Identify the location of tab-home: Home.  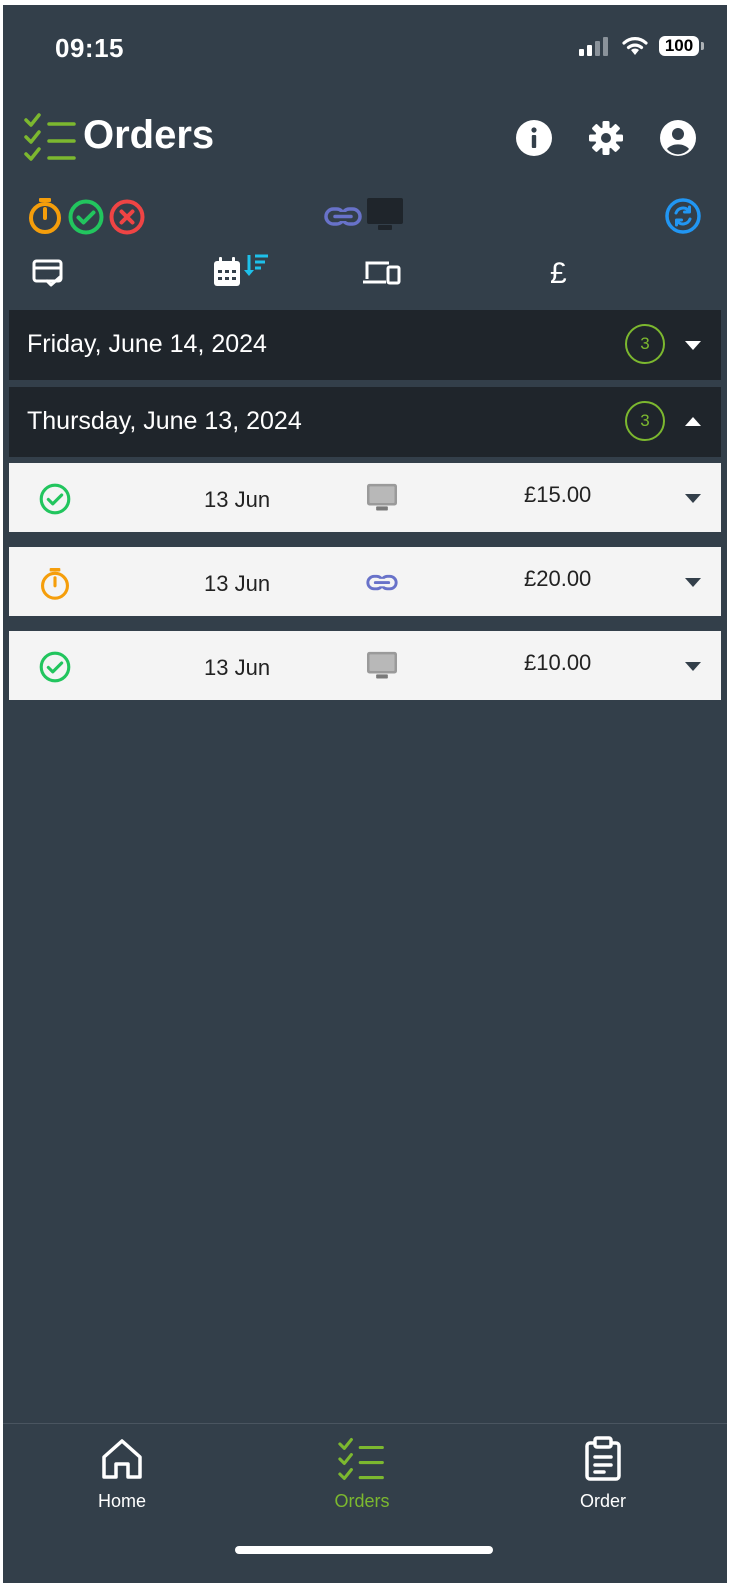
(122, 1474).